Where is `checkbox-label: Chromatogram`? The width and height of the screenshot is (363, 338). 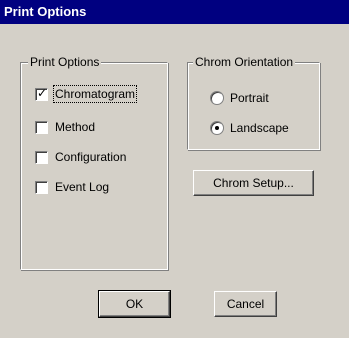 checkbox-label: Chromatogram is located at coordinates (95, 94).